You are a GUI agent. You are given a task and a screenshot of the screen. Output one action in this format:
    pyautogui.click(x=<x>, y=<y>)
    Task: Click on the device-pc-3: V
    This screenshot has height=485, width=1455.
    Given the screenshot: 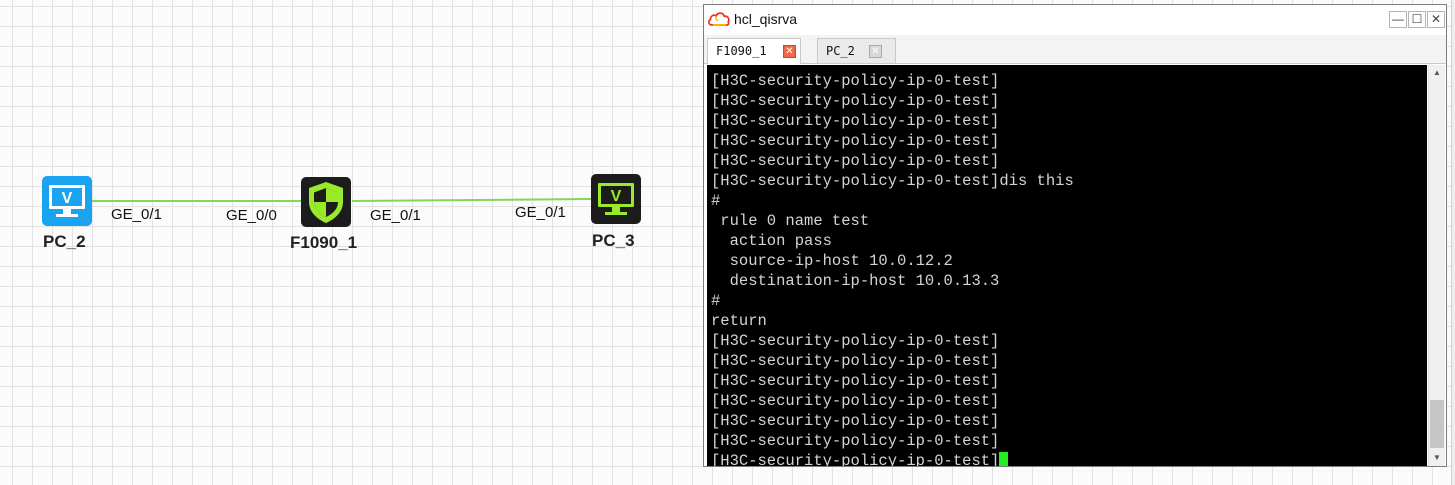 What is the action you would take?
    pyautogui.click(x=616, y=199)
    